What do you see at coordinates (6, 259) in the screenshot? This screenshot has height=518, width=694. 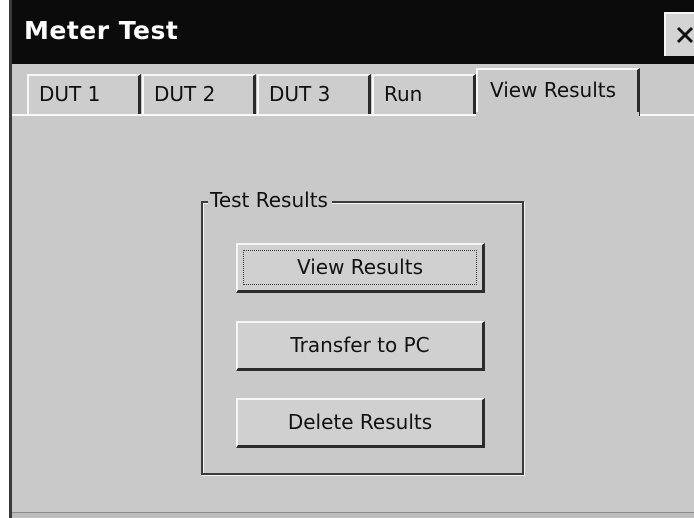 I see `window-left-edge` at bounding box center [6, 259].